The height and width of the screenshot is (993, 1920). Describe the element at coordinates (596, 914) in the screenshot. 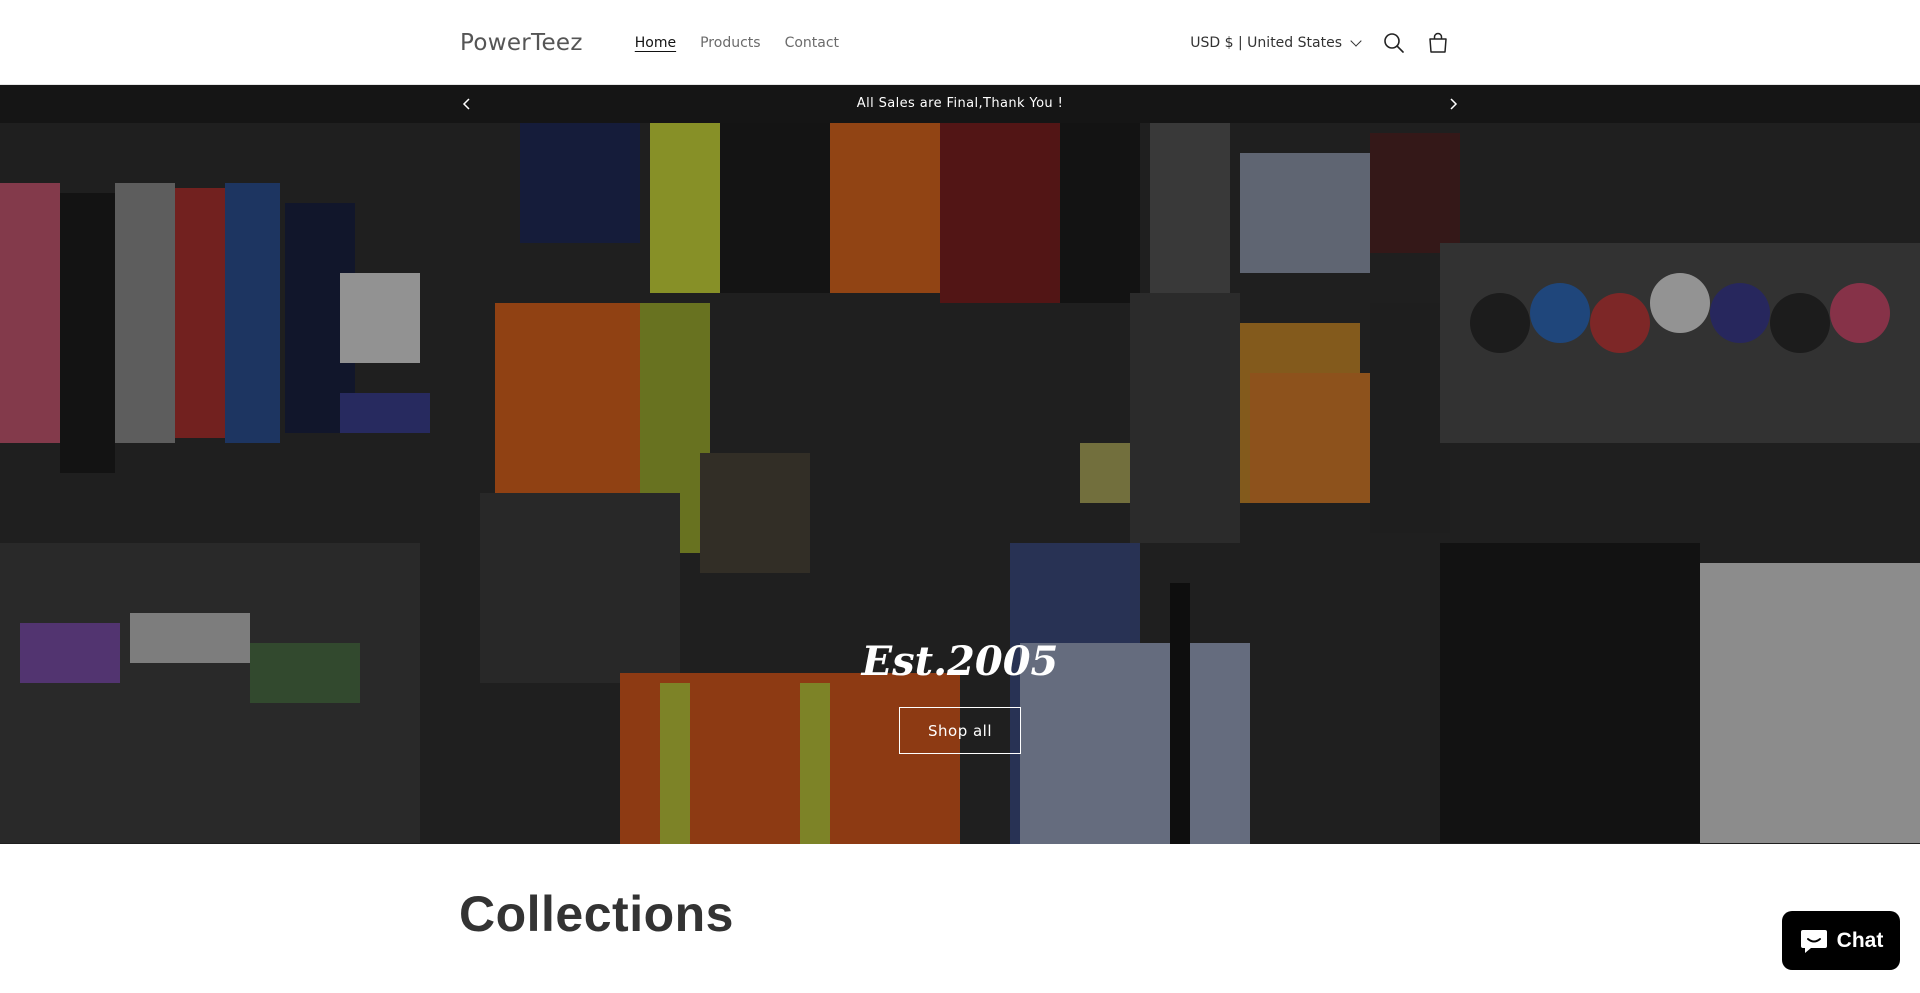

I see `collections-heading: Collections` at that location.